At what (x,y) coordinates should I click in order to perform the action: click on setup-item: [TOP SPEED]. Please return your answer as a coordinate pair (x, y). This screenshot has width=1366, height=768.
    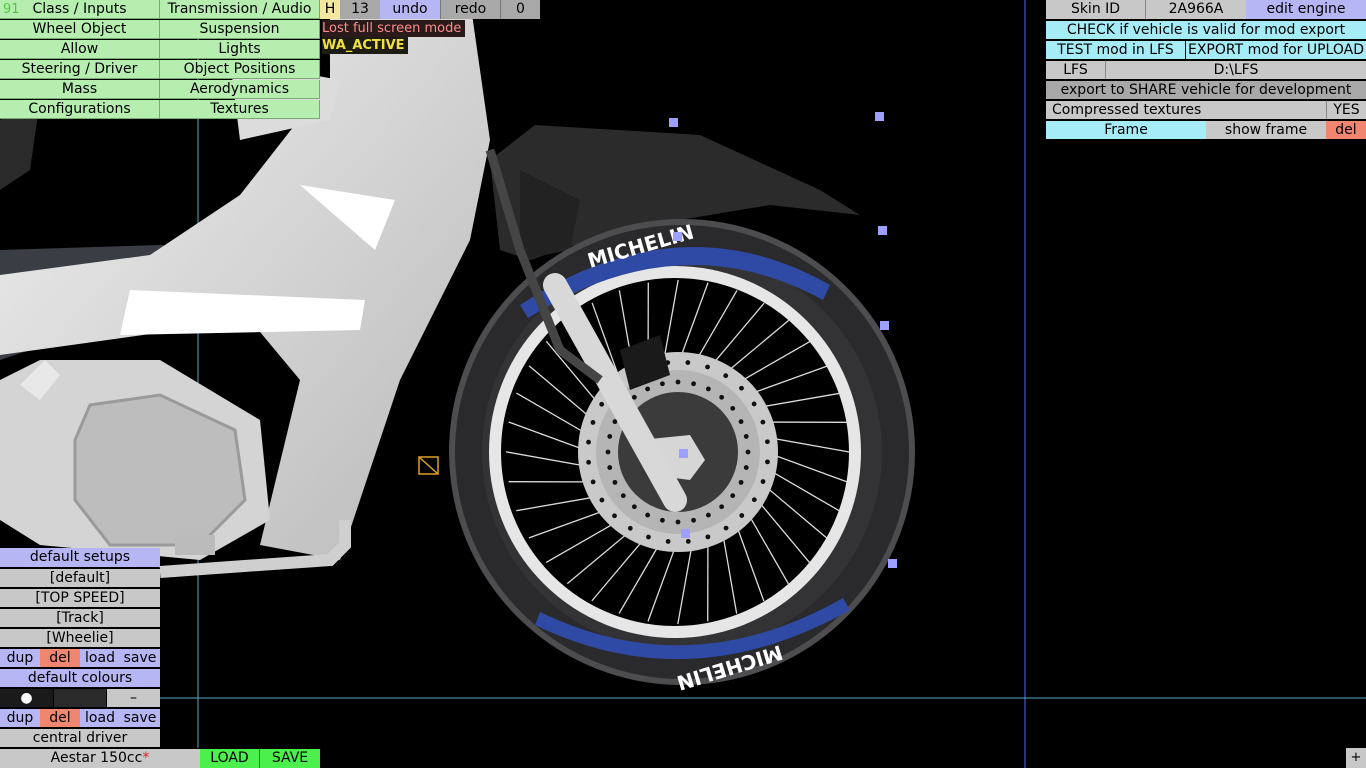
    Looking at the image, I should click on (80, 597).